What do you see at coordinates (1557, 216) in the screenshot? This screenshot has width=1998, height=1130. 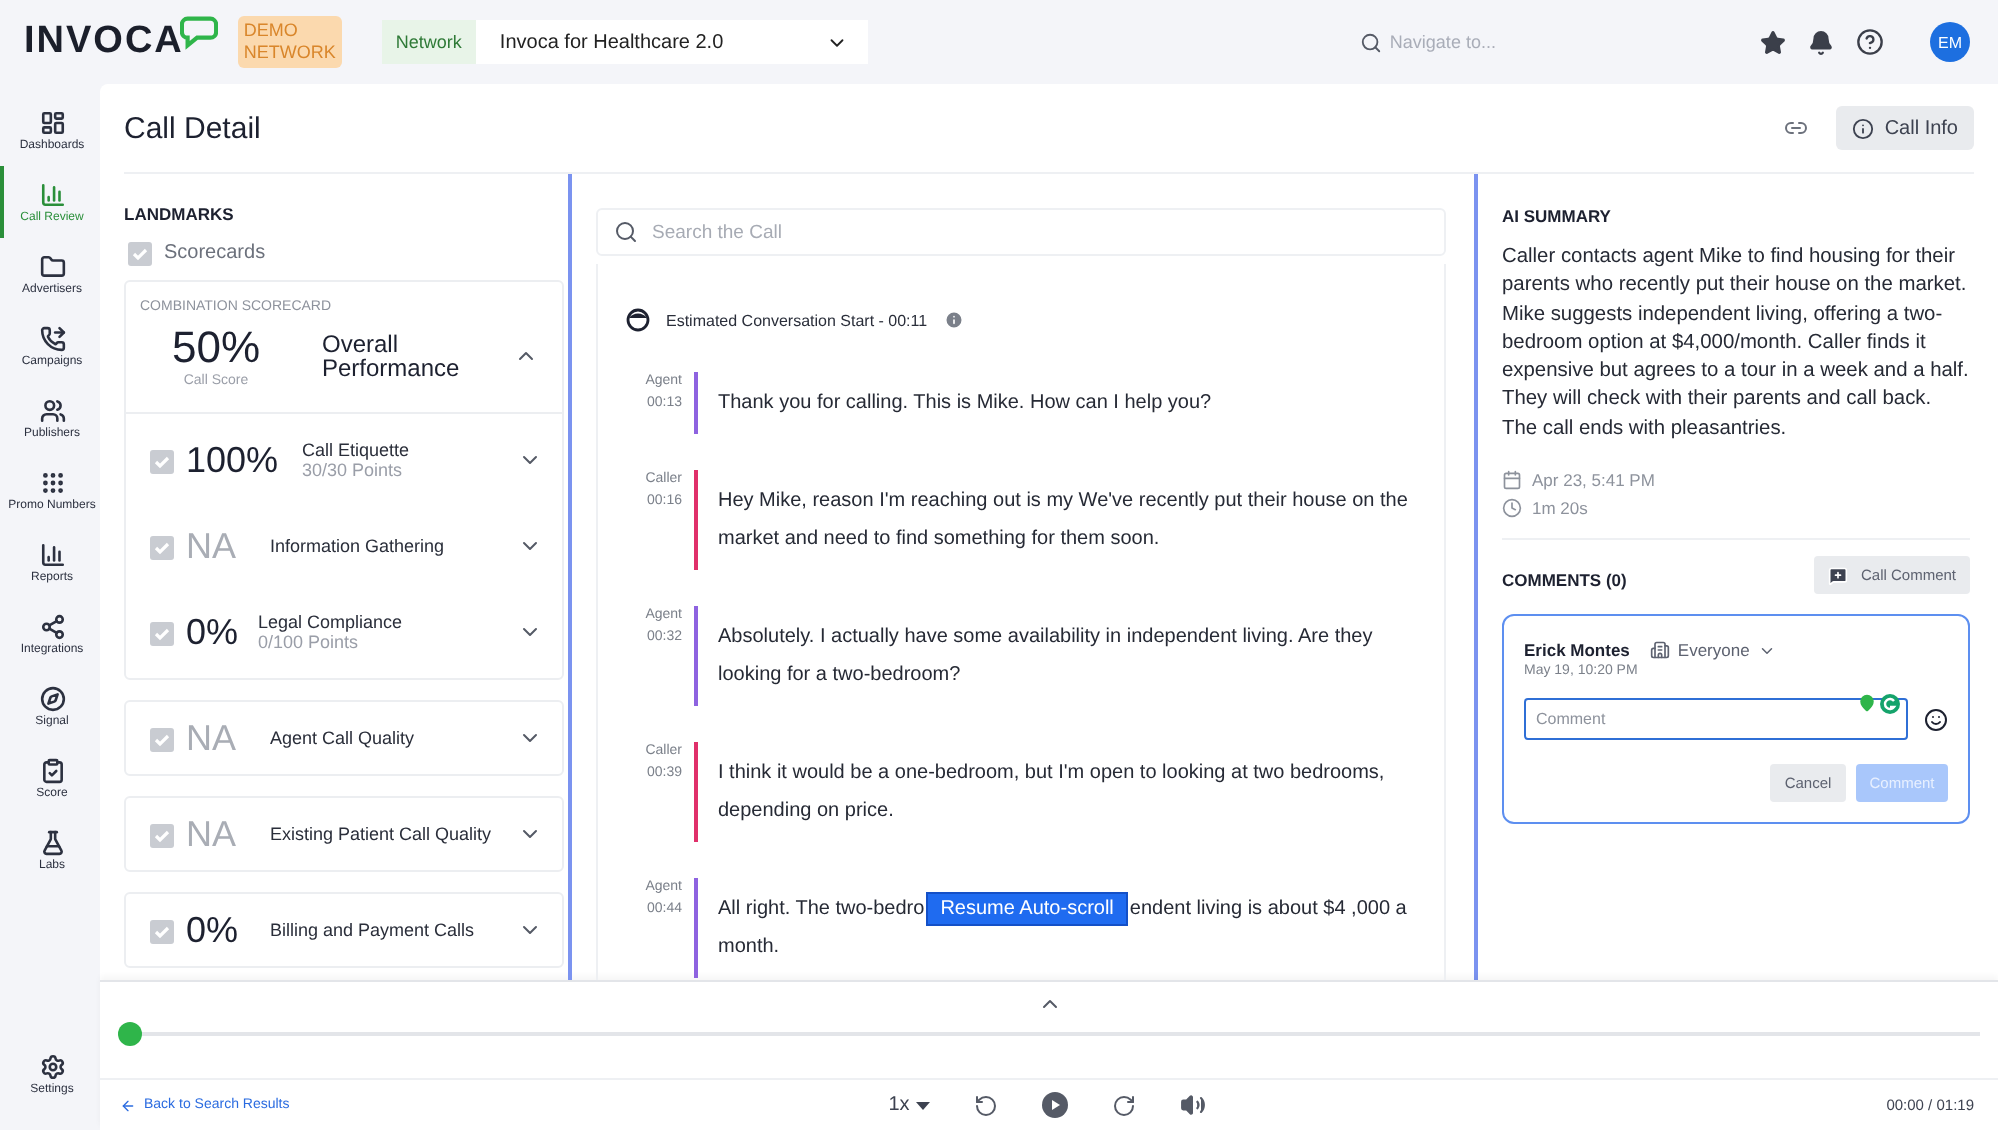 I see `section-heading: AI SUMMARY` at bounding box center [1557, 216].